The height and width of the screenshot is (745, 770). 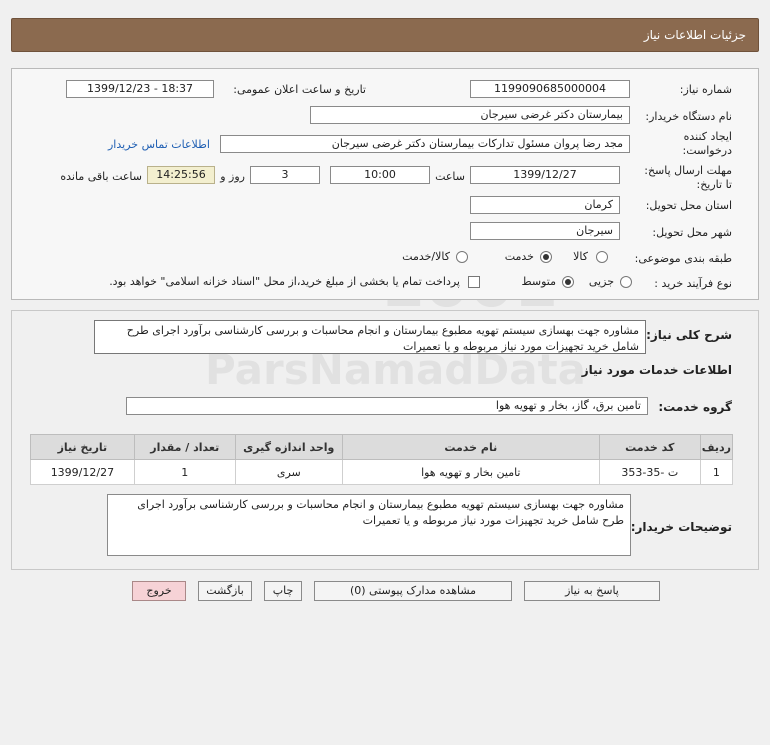 What do you see at coordinates (184, 447) in the screenshot?
I see `col-qty: تعداد / مقدار` at bounding box center [184, 447].